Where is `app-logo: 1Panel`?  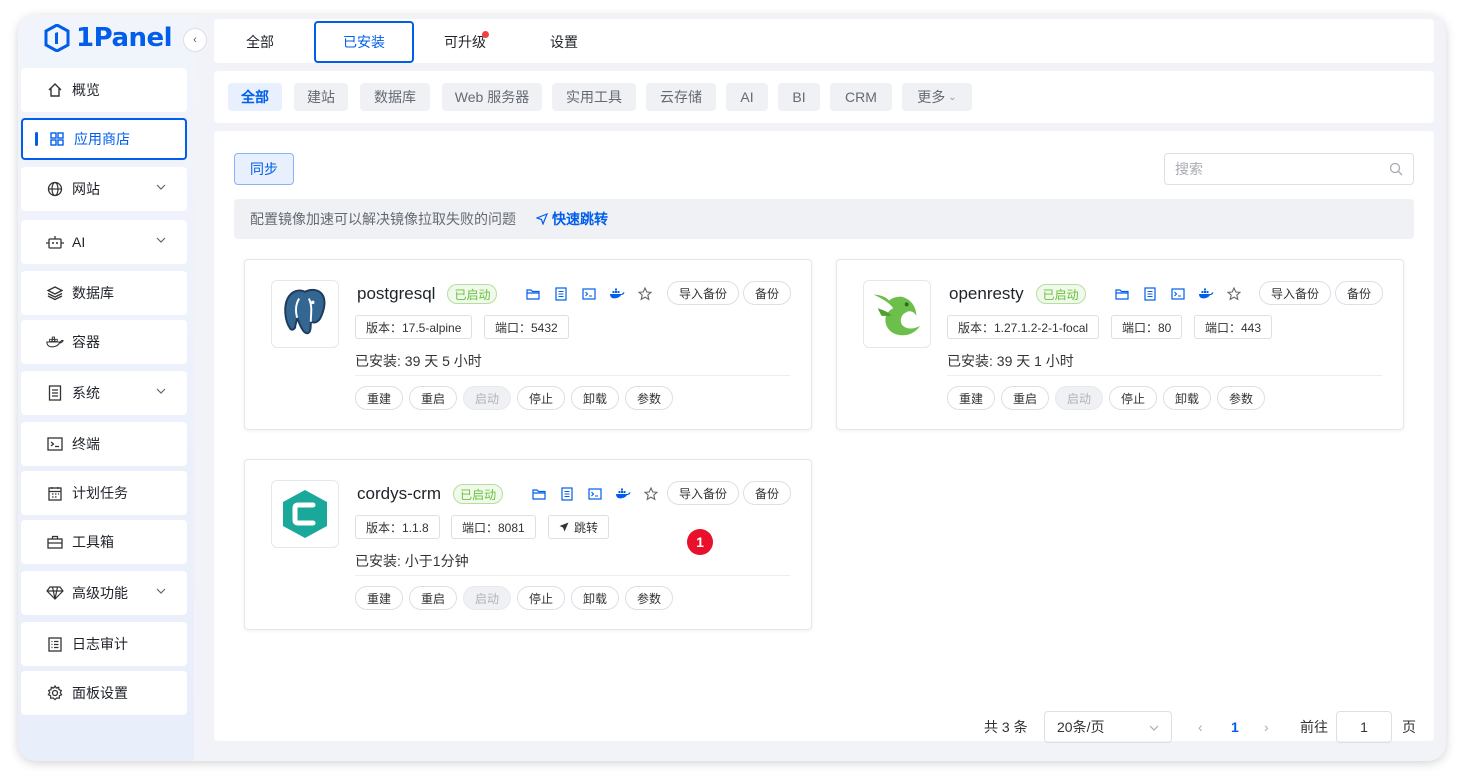
app-logo: 1Panel is located at coordinates (108, 38).